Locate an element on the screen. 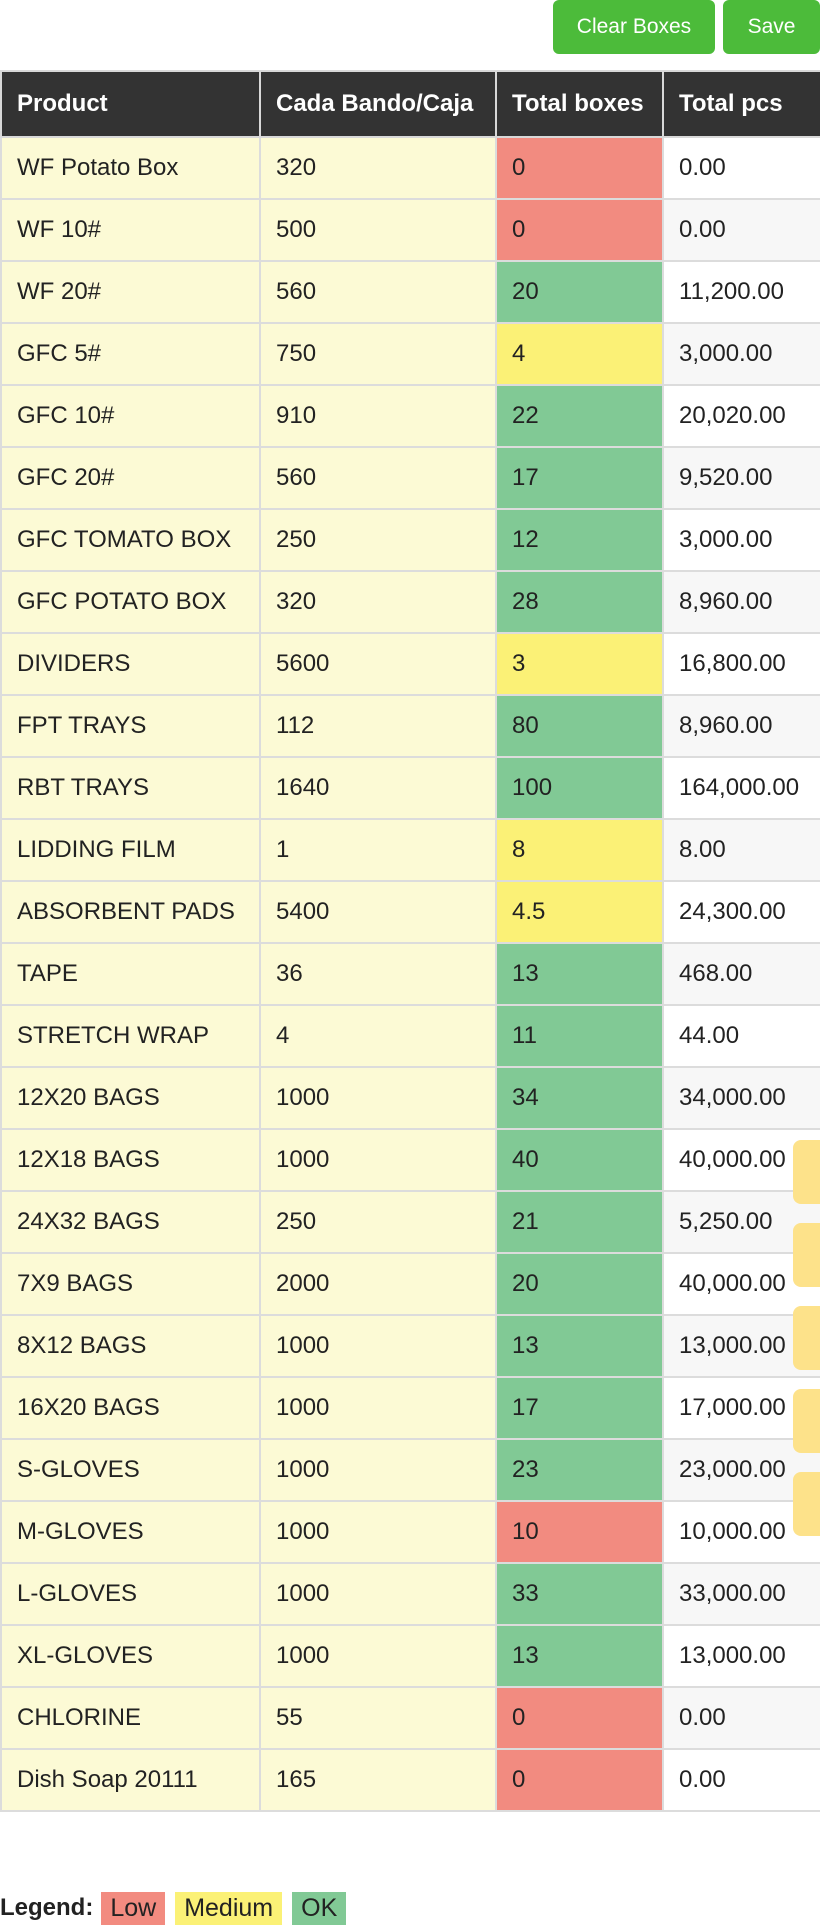  cada-cell: 1 is located at coordinates (378, 850).